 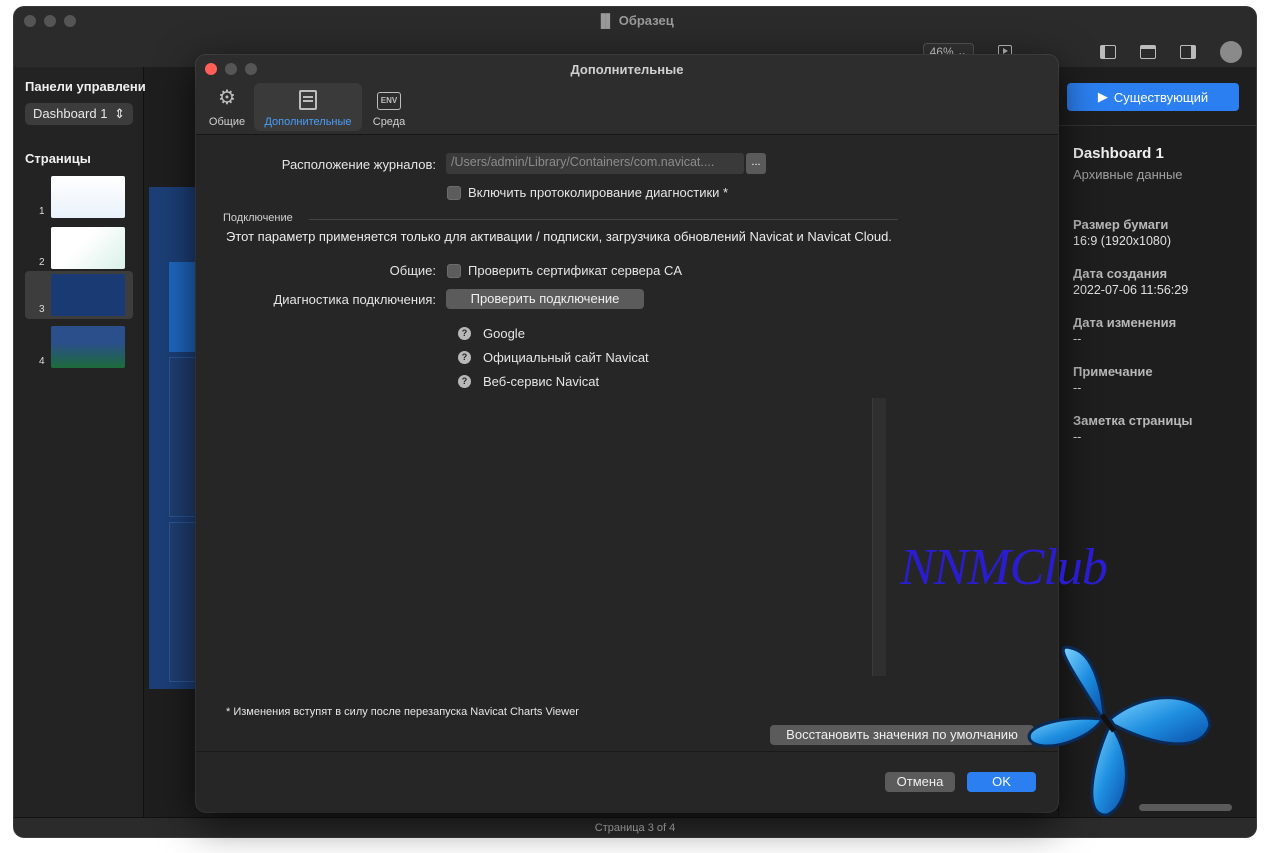 What do you see at coordinates (504, 333) in the screenshot?
I see `diag-target-label: Google` at bounding box center [504, 333].